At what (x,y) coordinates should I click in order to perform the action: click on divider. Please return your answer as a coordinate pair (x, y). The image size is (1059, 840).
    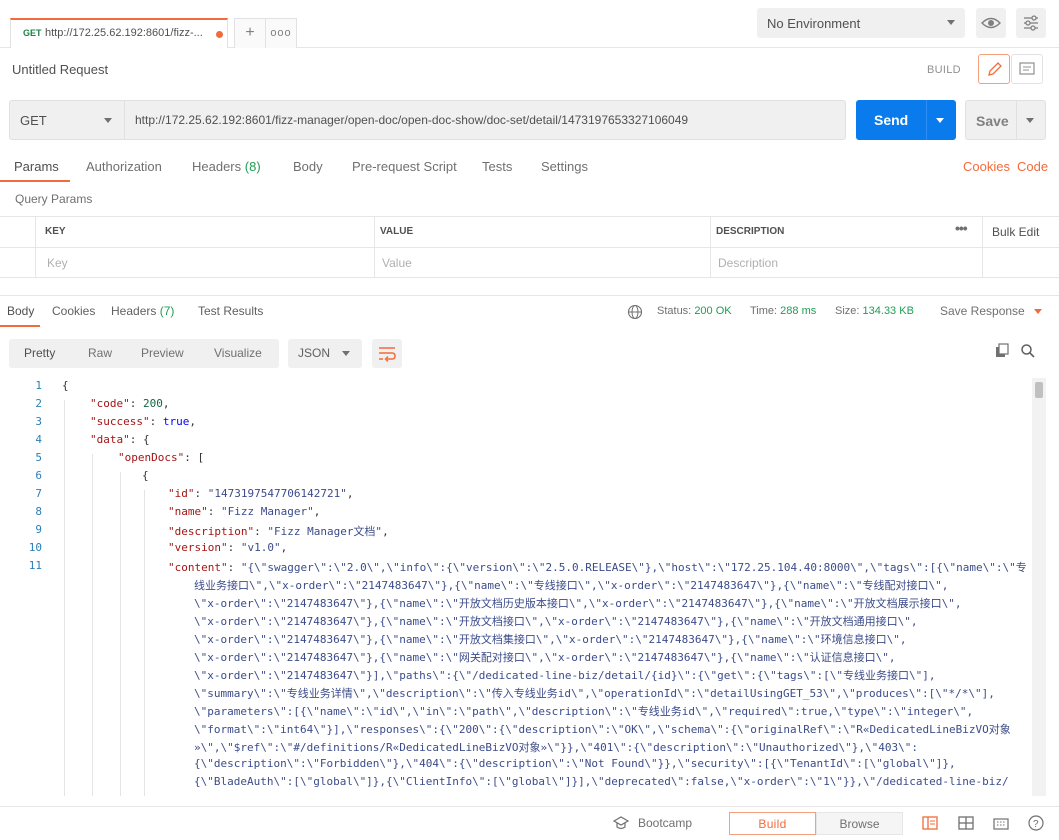
    Looking at the image, I should click on (1016, 120).